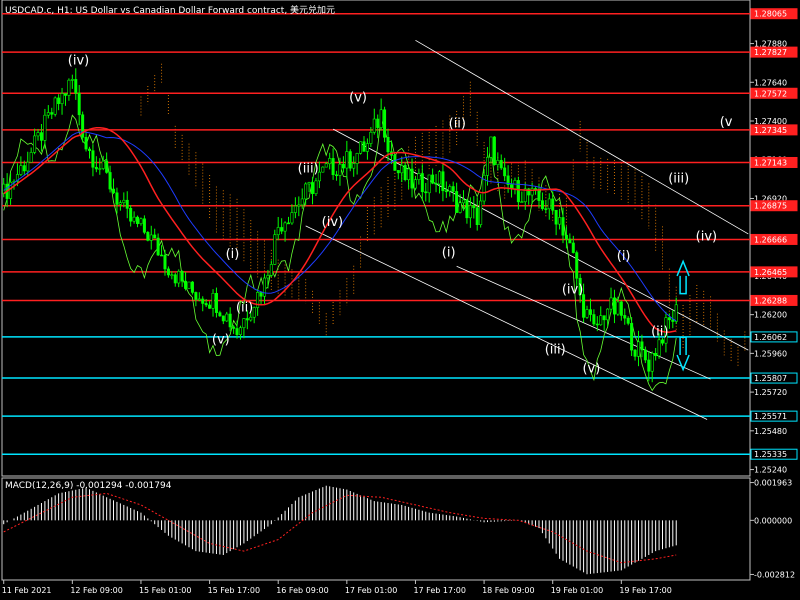  I want to click on price-tick-label: 1.27640, so click(770, 82).